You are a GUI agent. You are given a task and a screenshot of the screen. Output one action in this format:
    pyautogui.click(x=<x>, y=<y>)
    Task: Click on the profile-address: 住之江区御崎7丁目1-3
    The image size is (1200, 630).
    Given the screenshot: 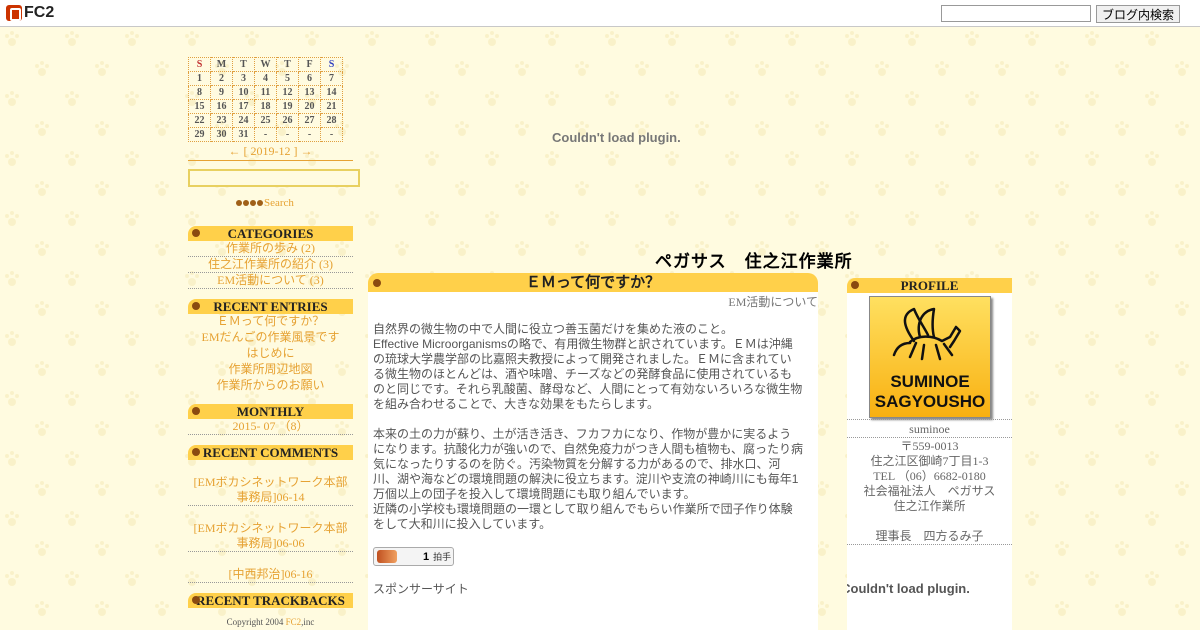 What is the action you would take?
    pyautogui.click(x=929, y=461)
    